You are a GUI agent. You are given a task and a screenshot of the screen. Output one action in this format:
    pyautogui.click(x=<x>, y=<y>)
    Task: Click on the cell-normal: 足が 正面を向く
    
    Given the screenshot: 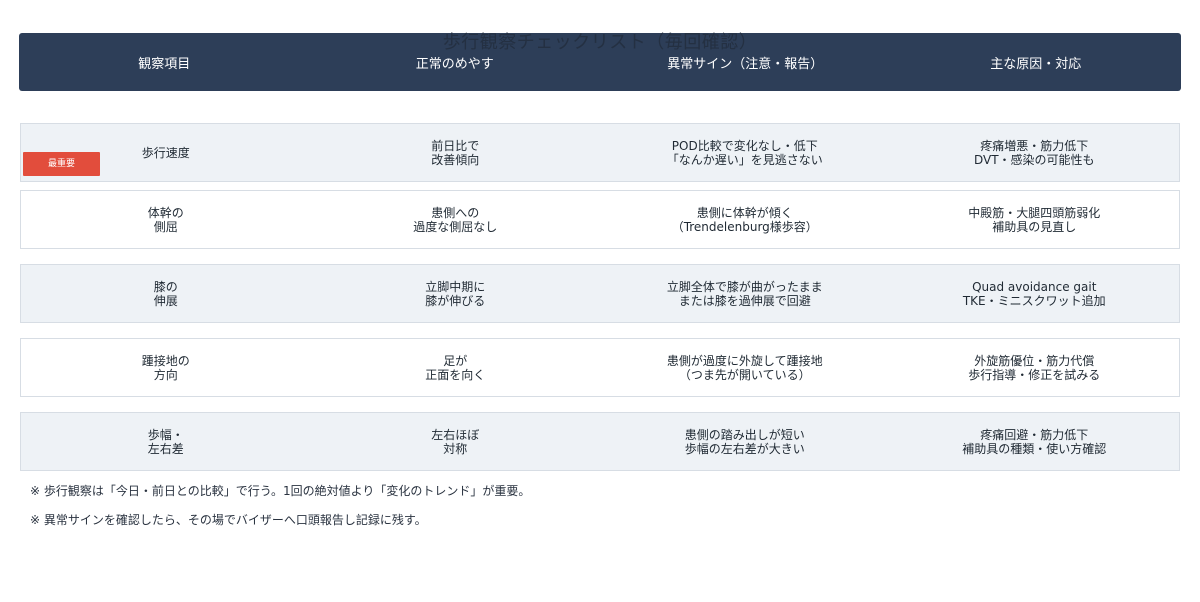 What is the action you would take?
    pyautogui.click(x=455, y=367)
    